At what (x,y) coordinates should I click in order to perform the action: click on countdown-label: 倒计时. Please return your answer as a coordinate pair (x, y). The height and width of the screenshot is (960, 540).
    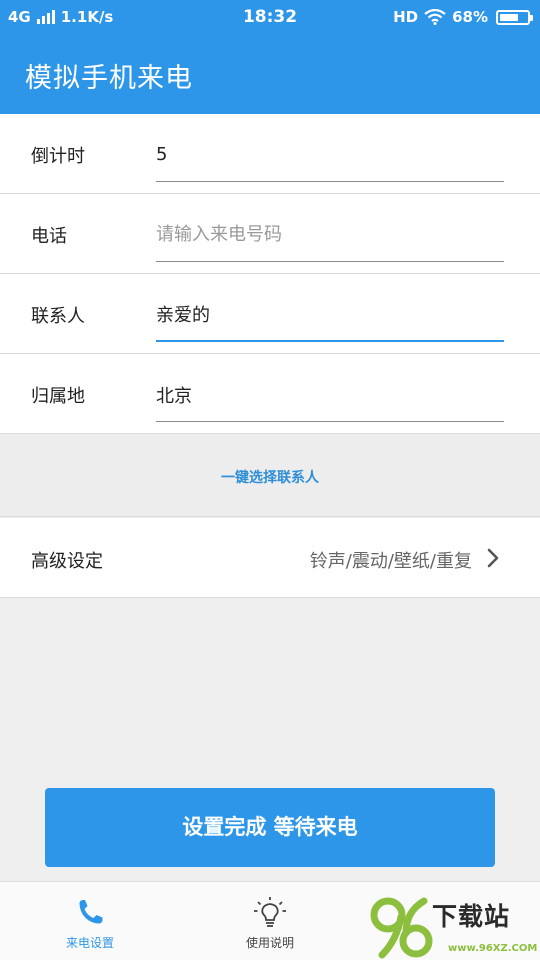
    Looking at the image, I should click on (58, 156).